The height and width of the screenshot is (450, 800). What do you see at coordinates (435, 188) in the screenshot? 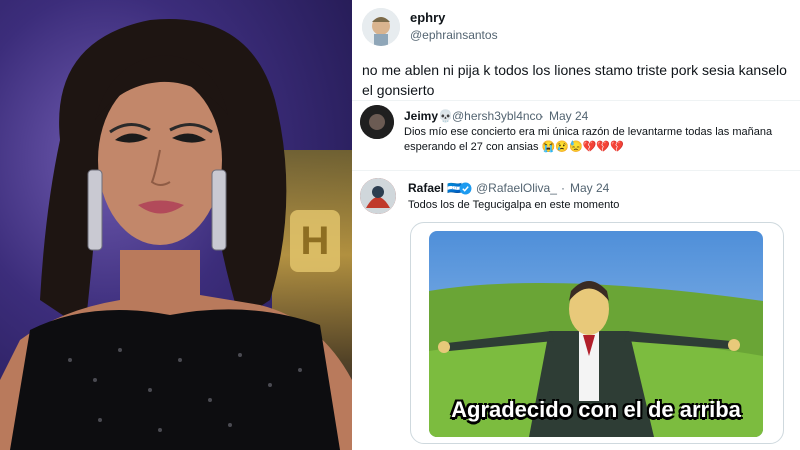
I see `reply-2-display-name: Rafael 🇭🇳` at bounding box center [435, 188].